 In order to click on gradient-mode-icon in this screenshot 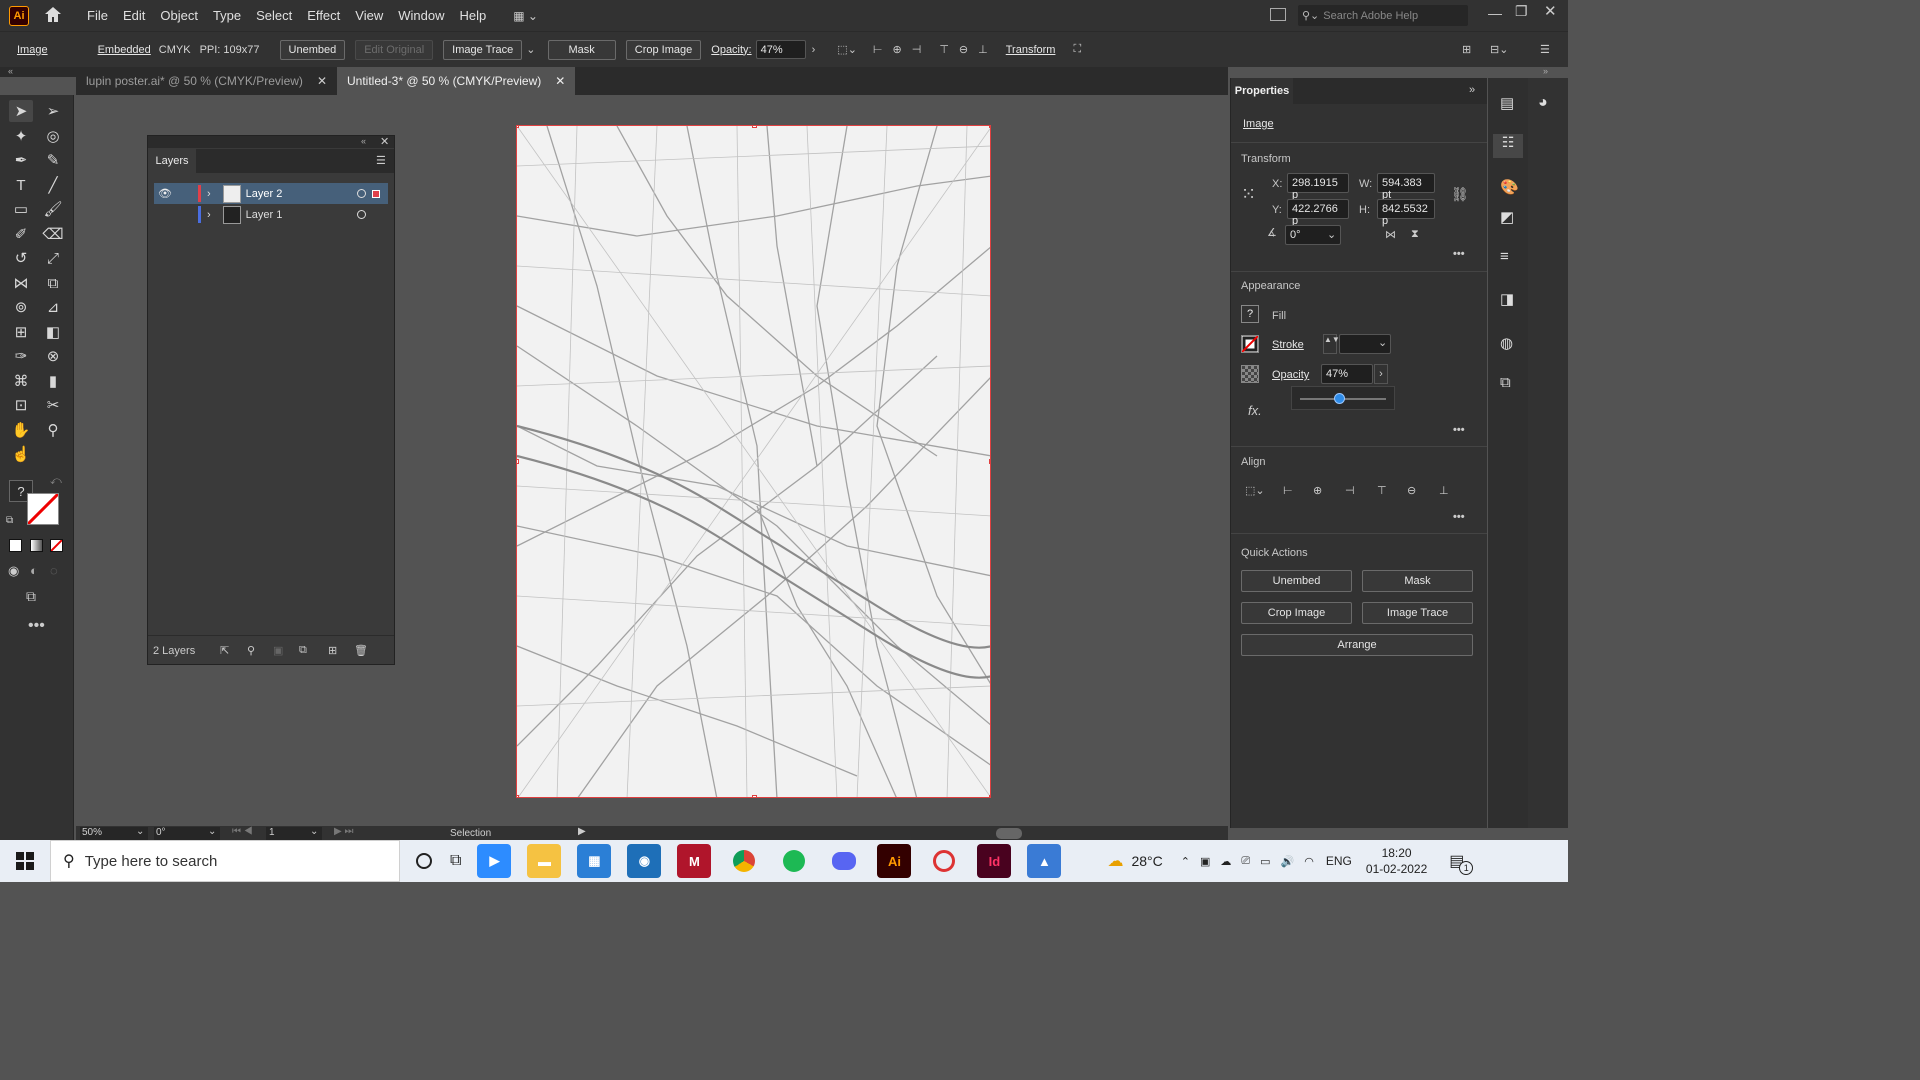, I will do `click(36, 545)`.